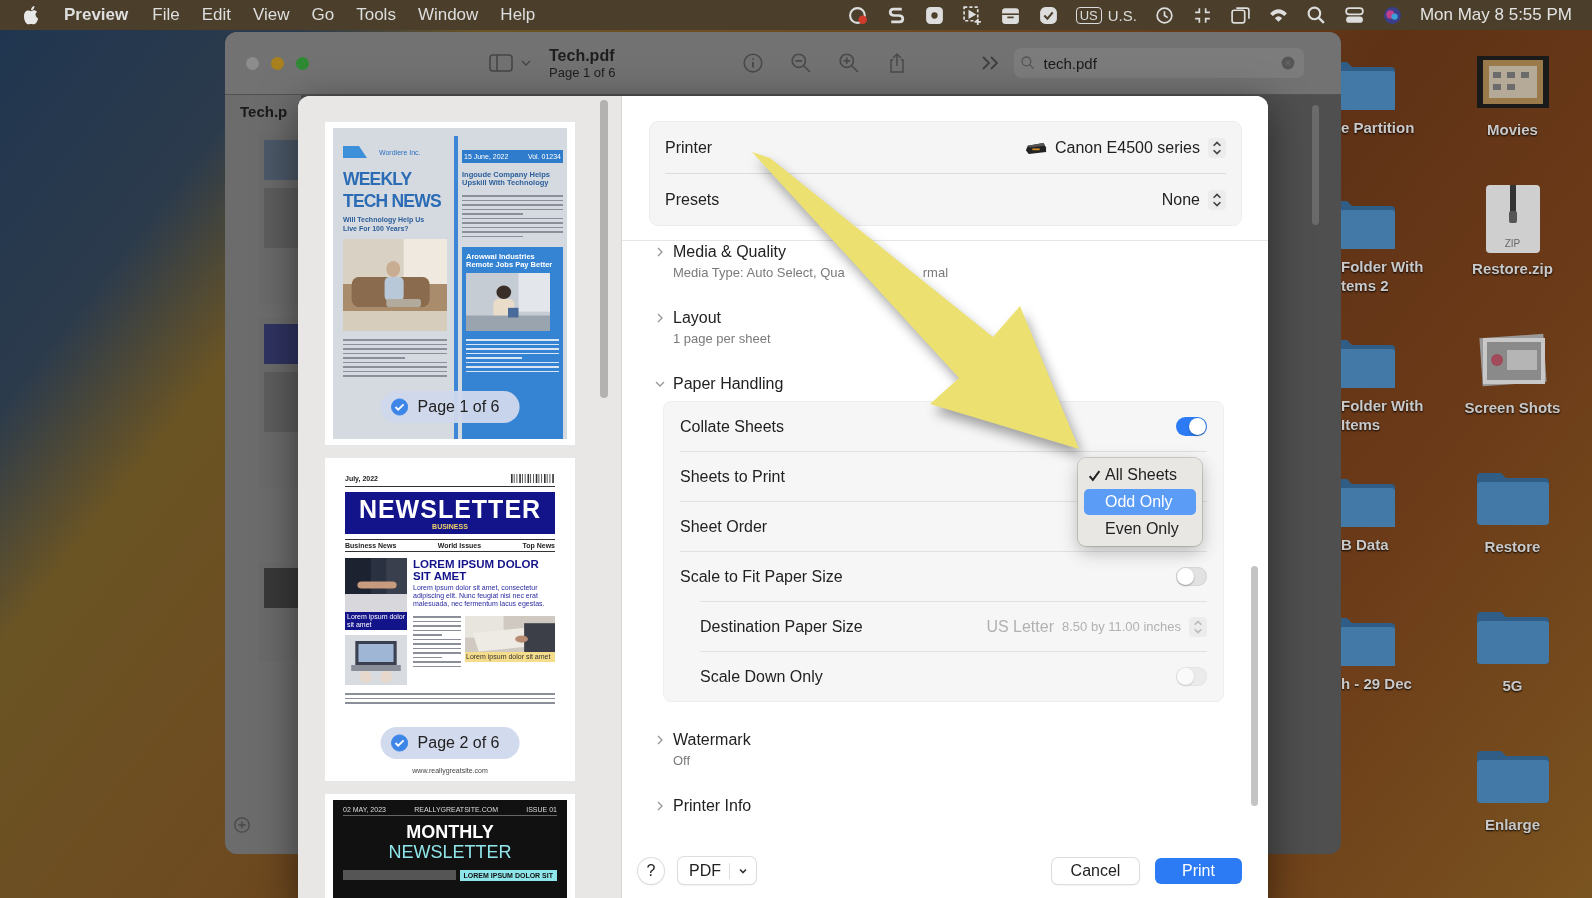 Image resolution: width=1592 pixels, height=898 pixels. What do you see at coordinates (858, 15) in the screenshot?
I see `cloud-app-icon` at bounding box center [858, 15].